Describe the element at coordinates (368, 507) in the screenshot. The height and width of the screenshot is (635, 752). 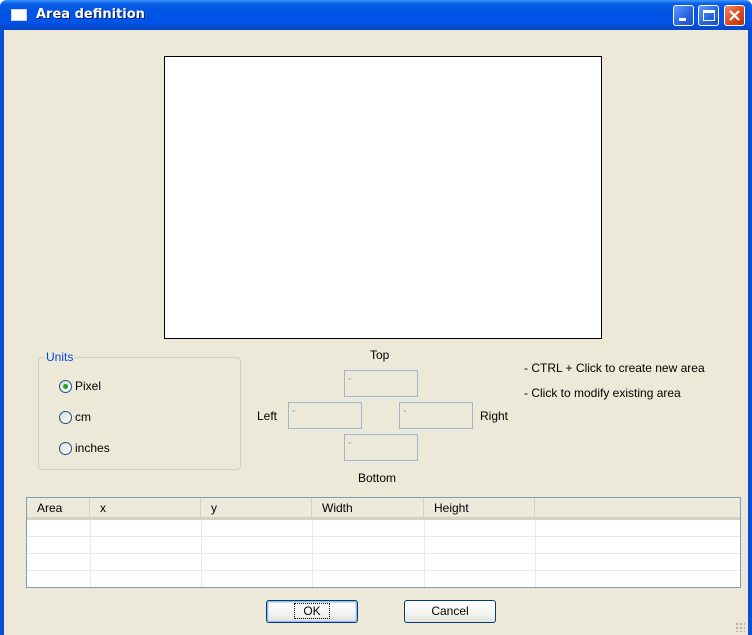
I see `column-header-width: Width` at that location.